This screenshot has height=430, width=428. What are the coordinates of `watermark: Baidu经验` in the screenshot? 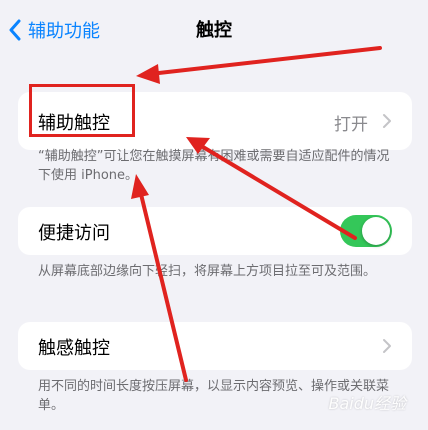 It's located at (367, 403).